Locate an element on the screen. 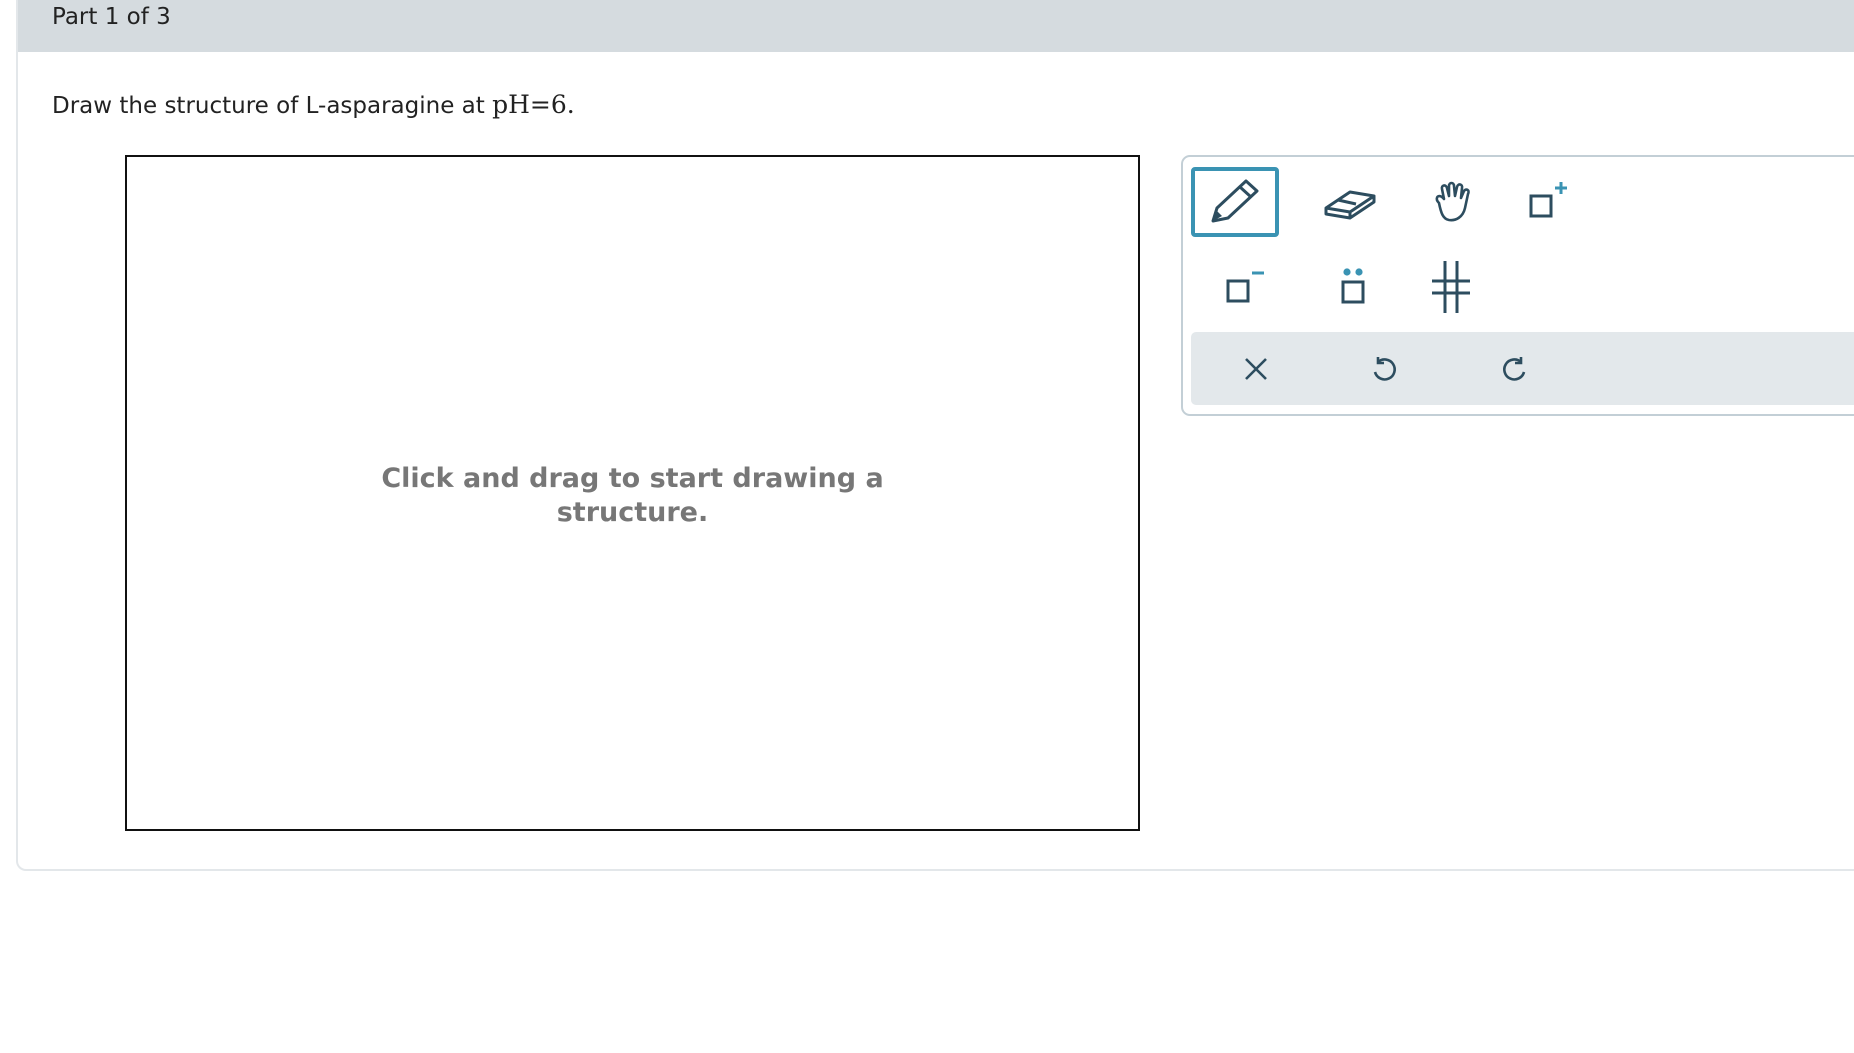 This screenshot has width=1854, height=1053. add-negative-charge-icon is located at coordinates (1245, 287).